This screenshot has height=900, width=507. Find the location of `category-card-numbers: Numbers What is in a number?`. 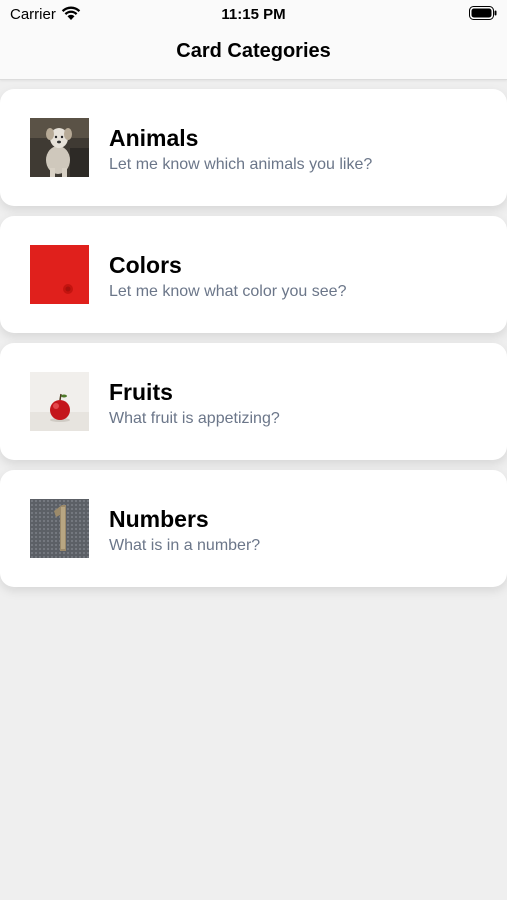

category-card-numbers: Numbers What is in a number? is located at coordinates (253, 528).